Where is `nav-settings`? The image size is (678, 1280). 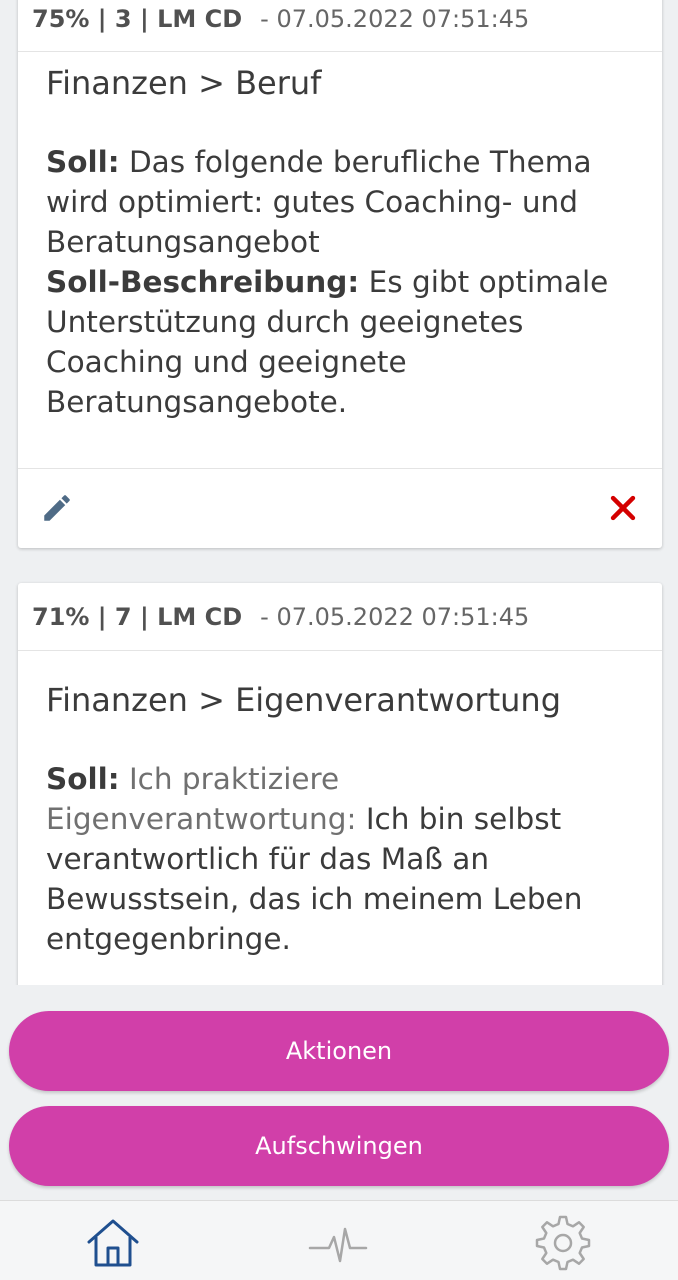
nav-settings is located at coordinates (563, 1243).